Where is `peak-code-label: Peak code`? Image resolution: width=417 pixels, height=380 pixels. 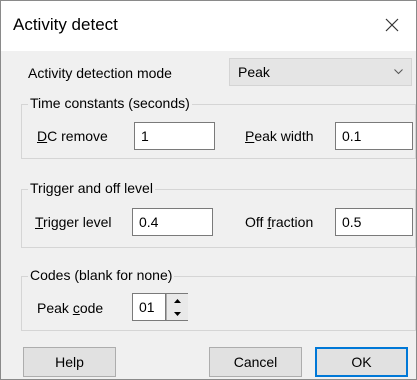
peak-code-label: Peak code is located at coordinates (70, 308).